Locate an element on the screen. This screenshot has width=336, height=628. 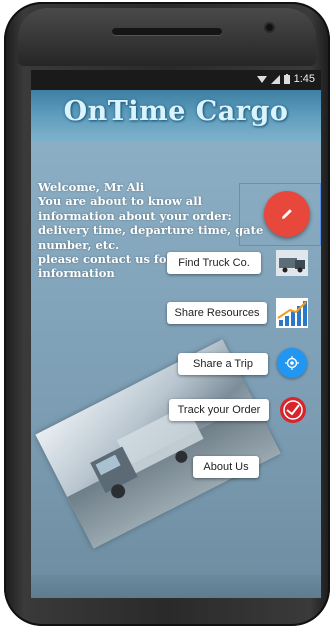
battery-icon is located at coordinates (286, 79).